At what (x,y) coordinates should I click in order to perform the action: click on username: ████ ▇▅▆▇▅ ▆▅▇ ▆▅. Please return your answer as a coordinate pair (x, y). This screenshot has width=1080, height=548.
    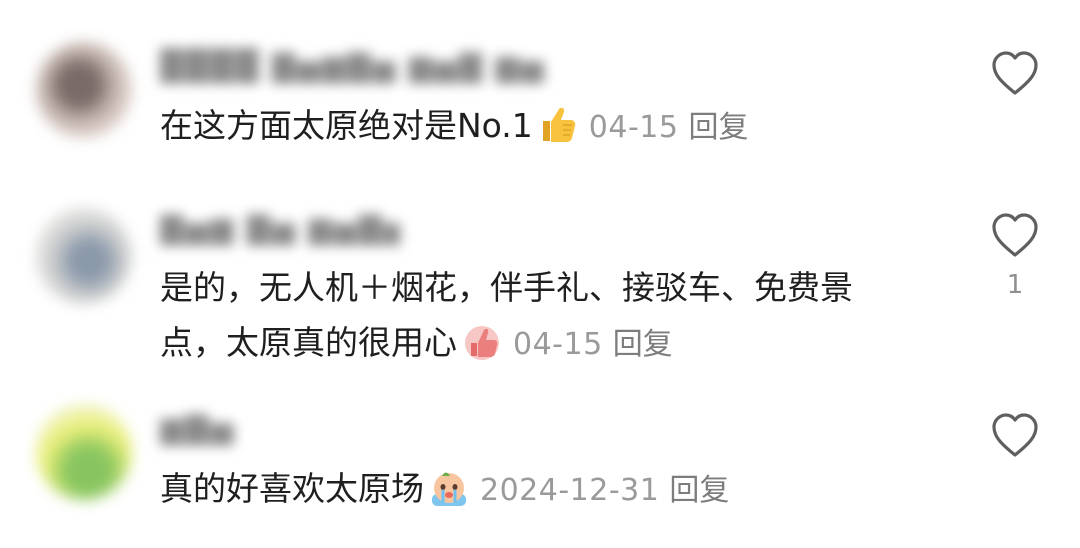
    Looking at the image, I should click on (355, 67).